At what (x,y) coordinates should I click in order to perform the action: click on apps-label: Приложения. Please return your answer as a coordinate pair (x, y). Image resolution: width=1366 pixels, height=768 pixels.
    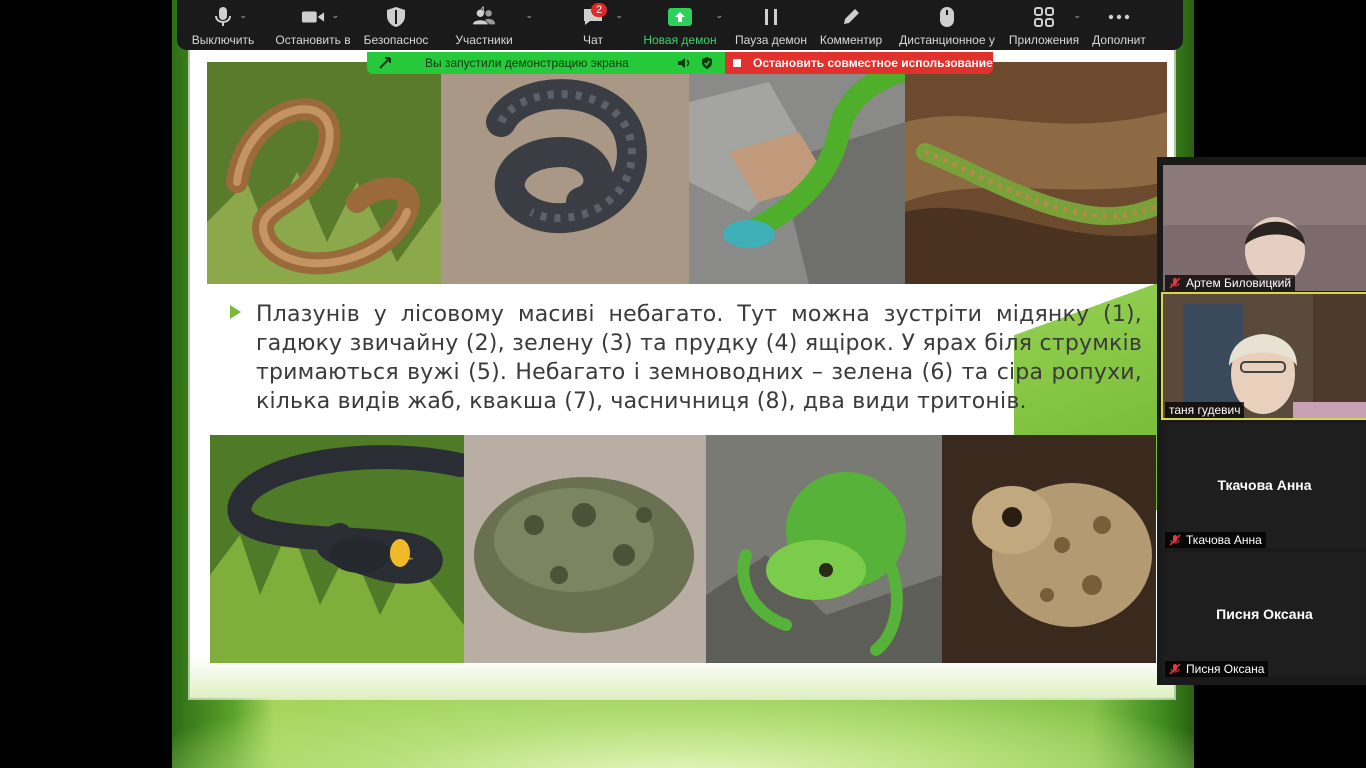
    Looking at the image, I should click on (1044, 40).